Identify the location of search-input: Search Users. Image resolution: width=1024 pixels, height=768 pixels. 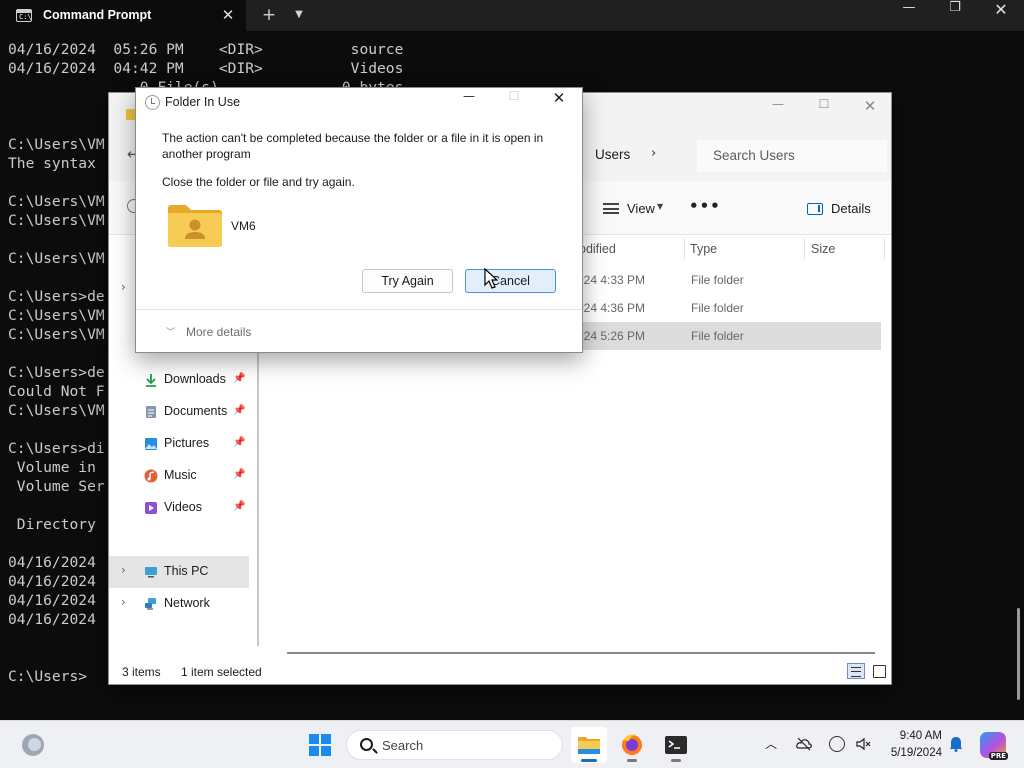
(792, 156).